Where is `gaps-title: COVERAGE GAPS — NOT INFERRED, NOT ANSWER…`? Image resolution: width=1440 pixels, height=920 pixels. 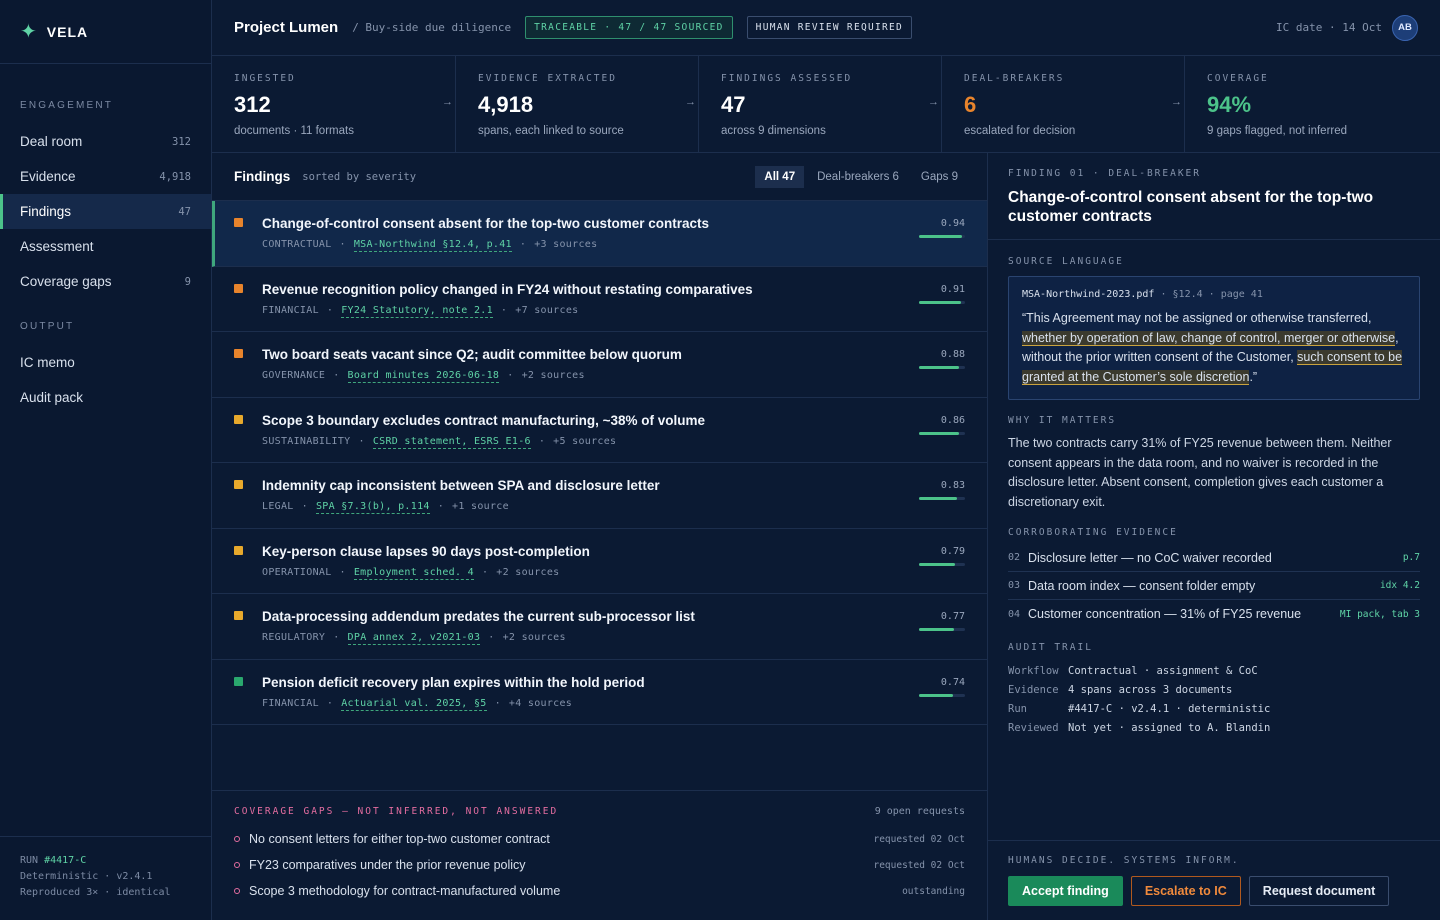 gaps-title: COVERAGE GAPS — NOT INFERRED, NOT ANSWER… is located at coordinates (396, 811).